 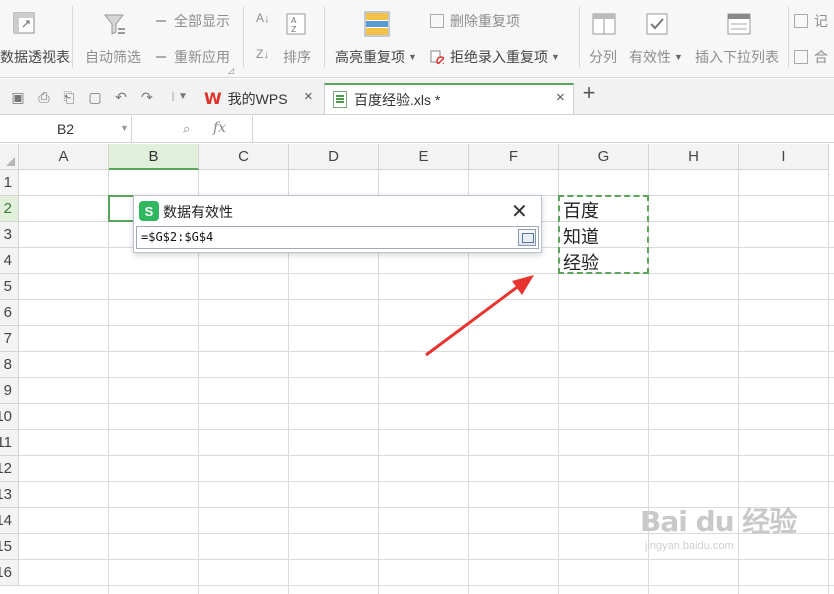 I want to click on tab-file-label: 百度经验.xls *, so click(x=397, y=99).